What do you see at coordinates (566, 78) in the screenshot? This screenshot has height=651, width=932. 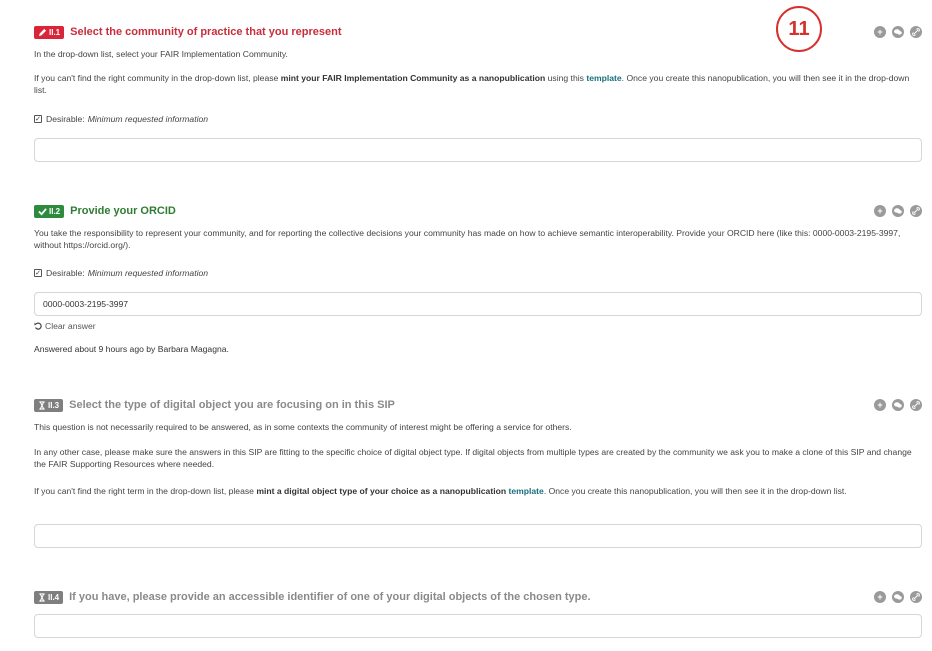 I see `instructions-text: using this` at bounding box center [566, 78].